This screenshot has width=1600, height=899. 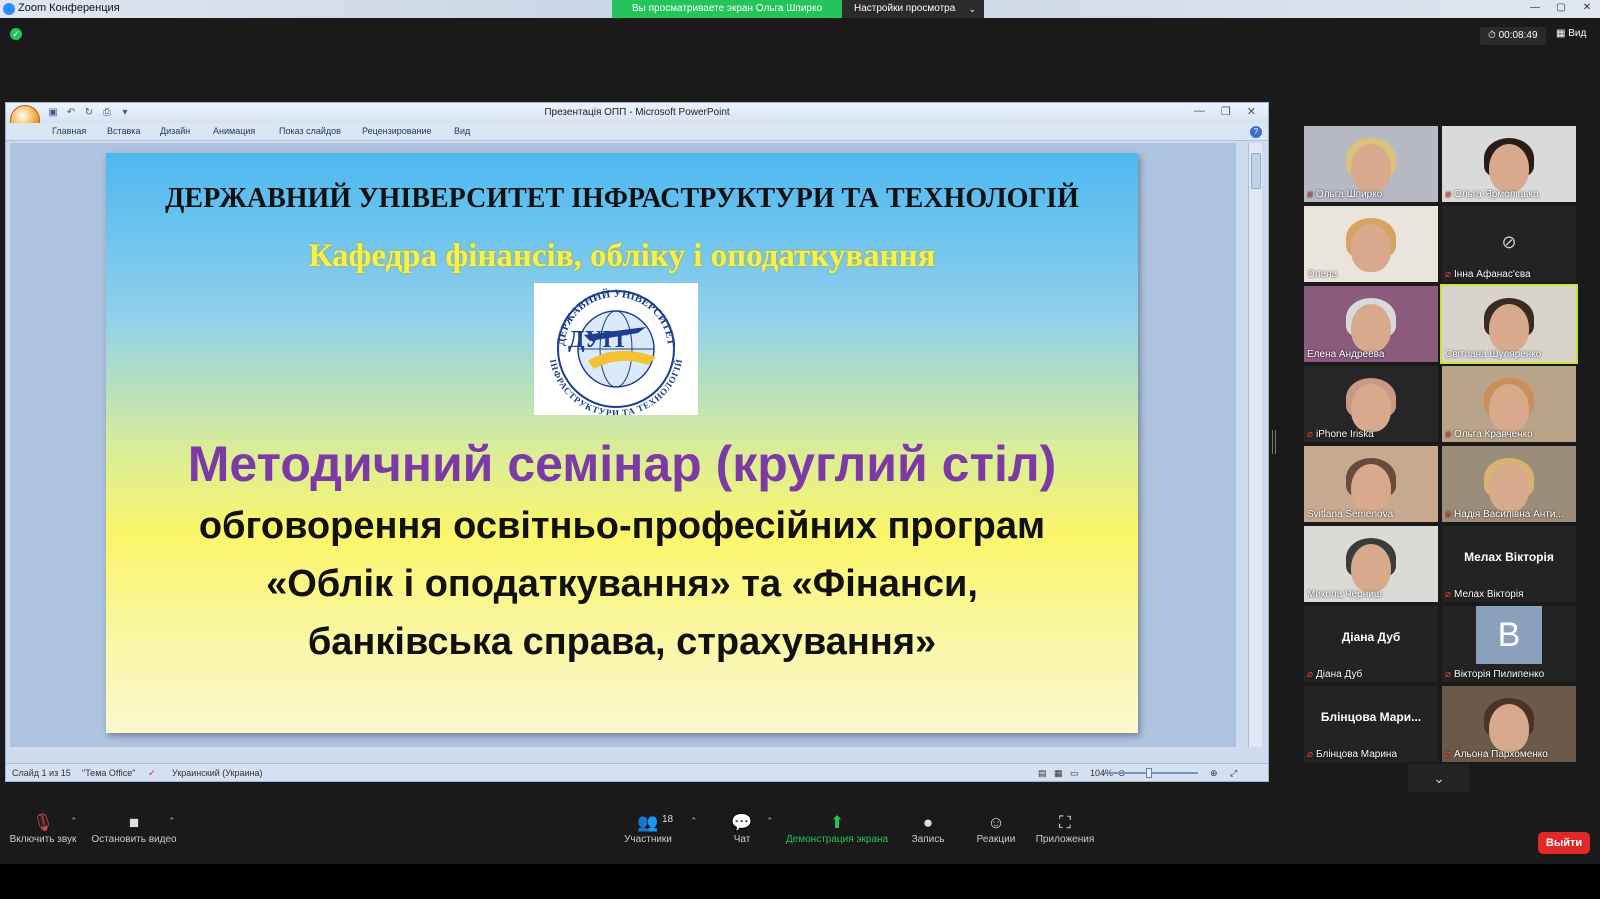 I want to click on participant-tile: ⌀ Ольга Кравченко, so click(x=1509, y=404).